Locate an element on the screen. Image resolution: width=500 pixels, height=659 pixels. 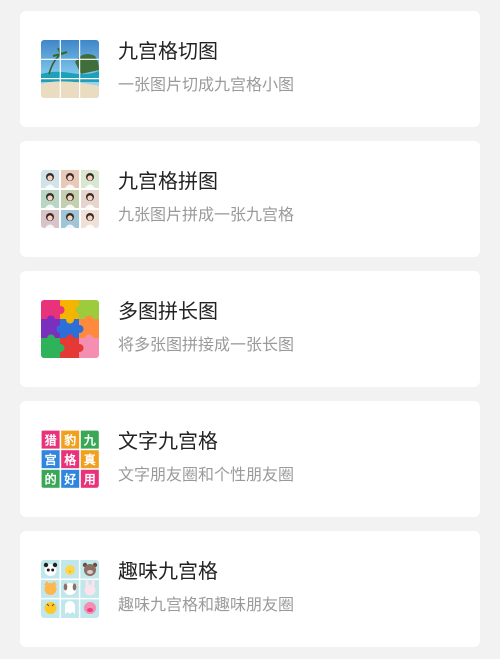
tool-title: 趣味九宫格 is located at coordinates (168, 571).